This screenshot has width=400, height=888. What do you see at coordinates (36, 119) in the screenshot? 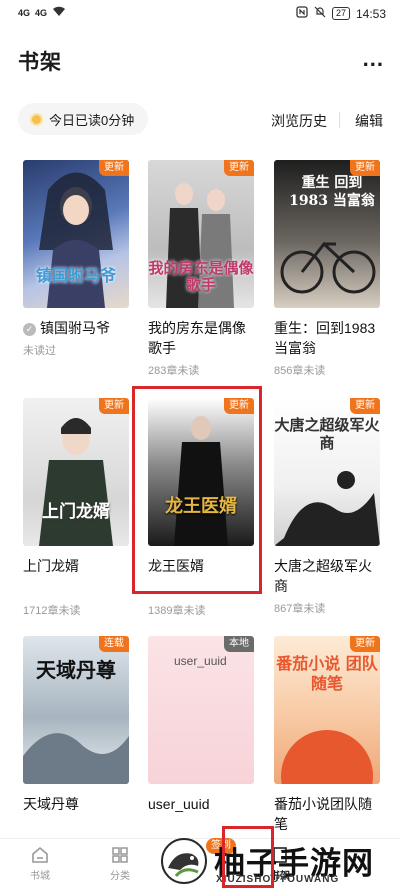
I see `coin-icon` at bounding box center [36, 119].